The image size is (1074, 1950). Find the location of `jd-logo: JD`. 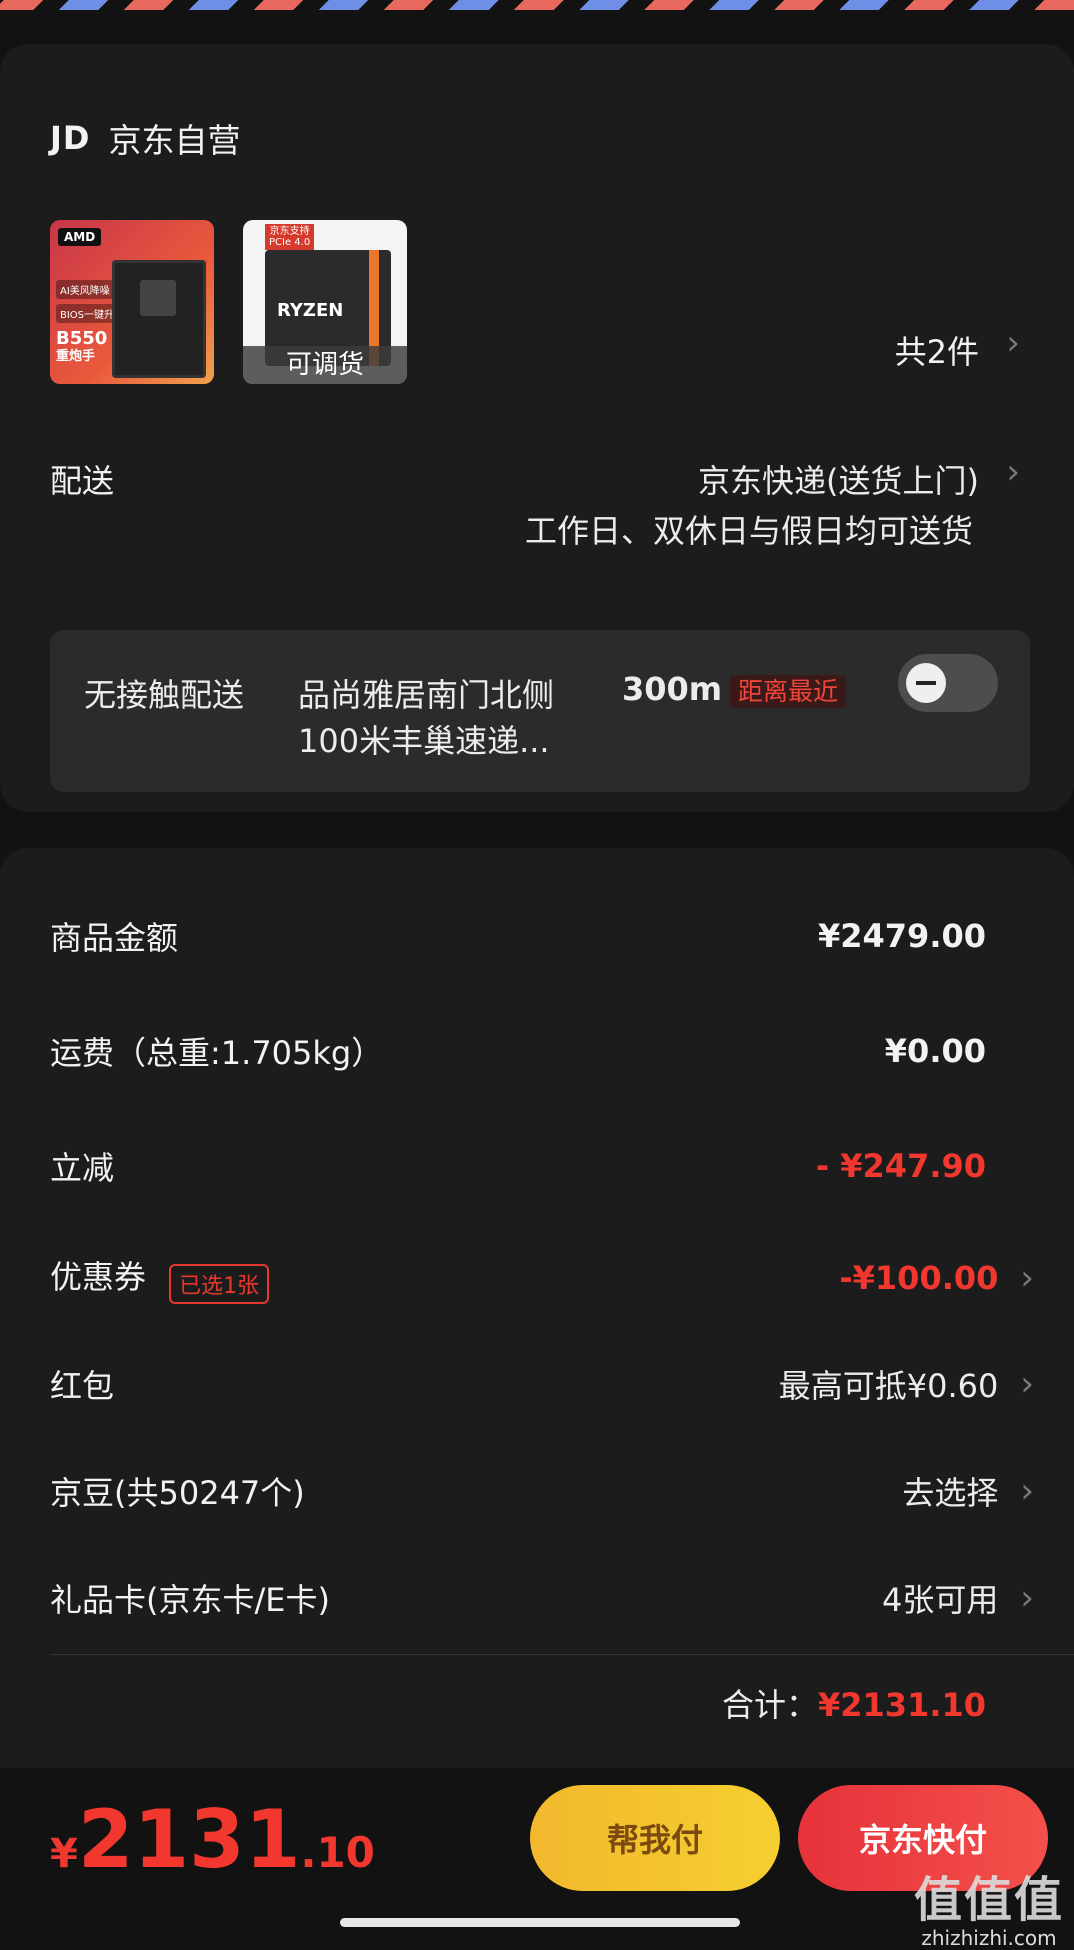

jd-logo: JD is located at coordinates (70, 138).